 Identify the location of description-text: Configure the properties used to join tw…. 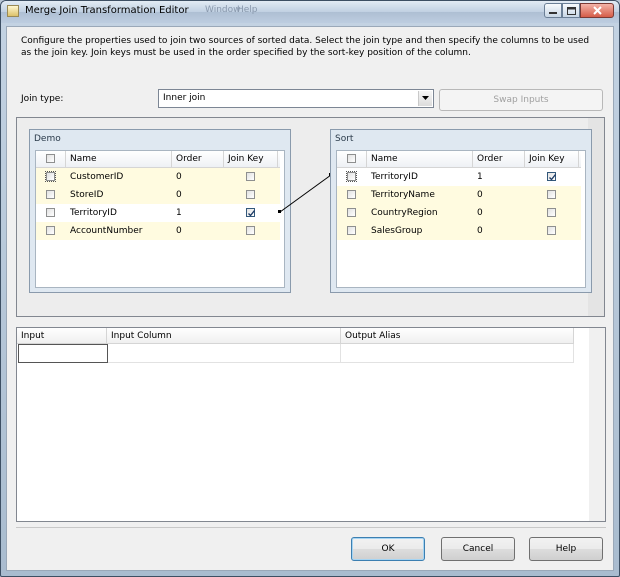
(305, 47).